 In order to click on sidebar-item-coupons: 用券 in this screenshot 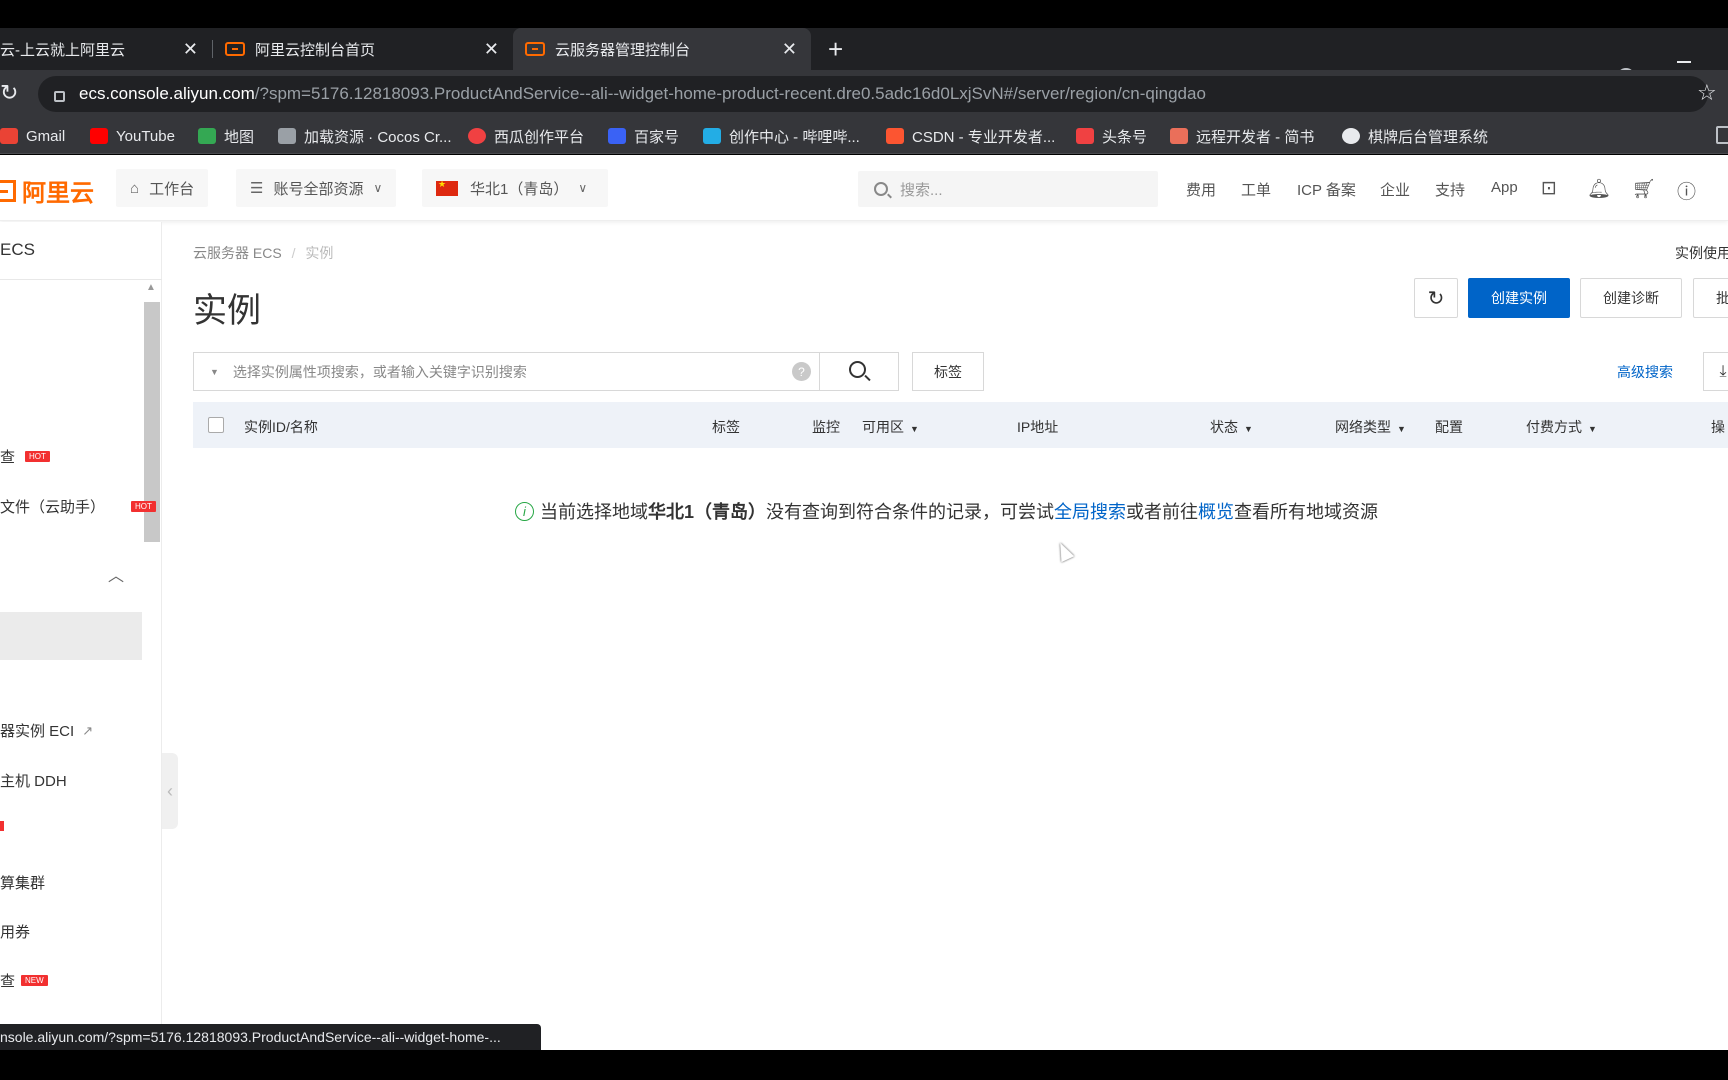, I will do `click(15, 931)`.